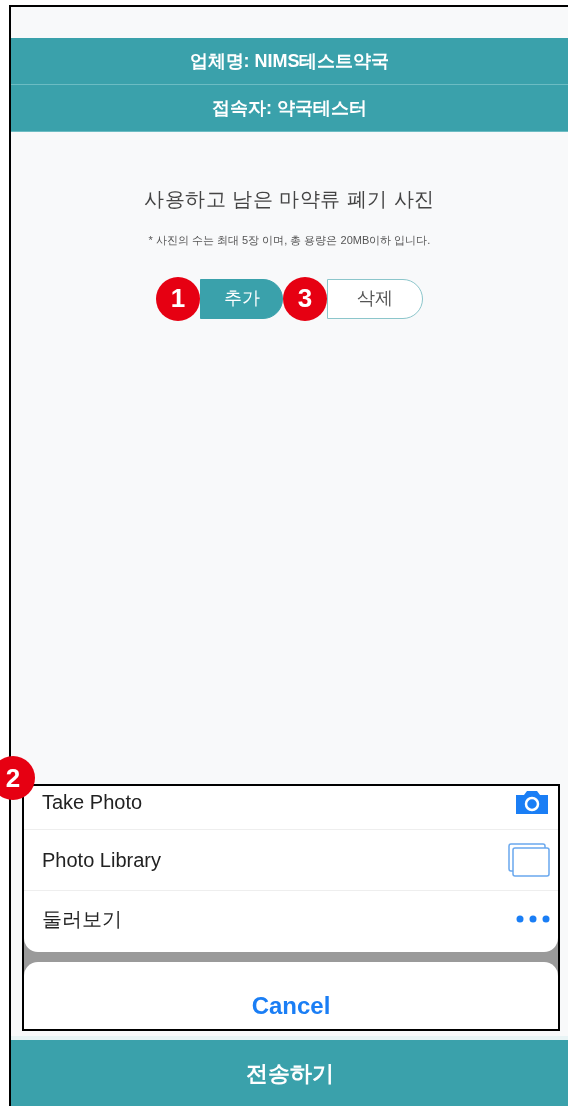 The width and height of the screenshot is (568, 1106). Describe the element at coordinates (289, 108) in the screenshot. I see `header-bar: 접속자: 약국테스터` at that location.